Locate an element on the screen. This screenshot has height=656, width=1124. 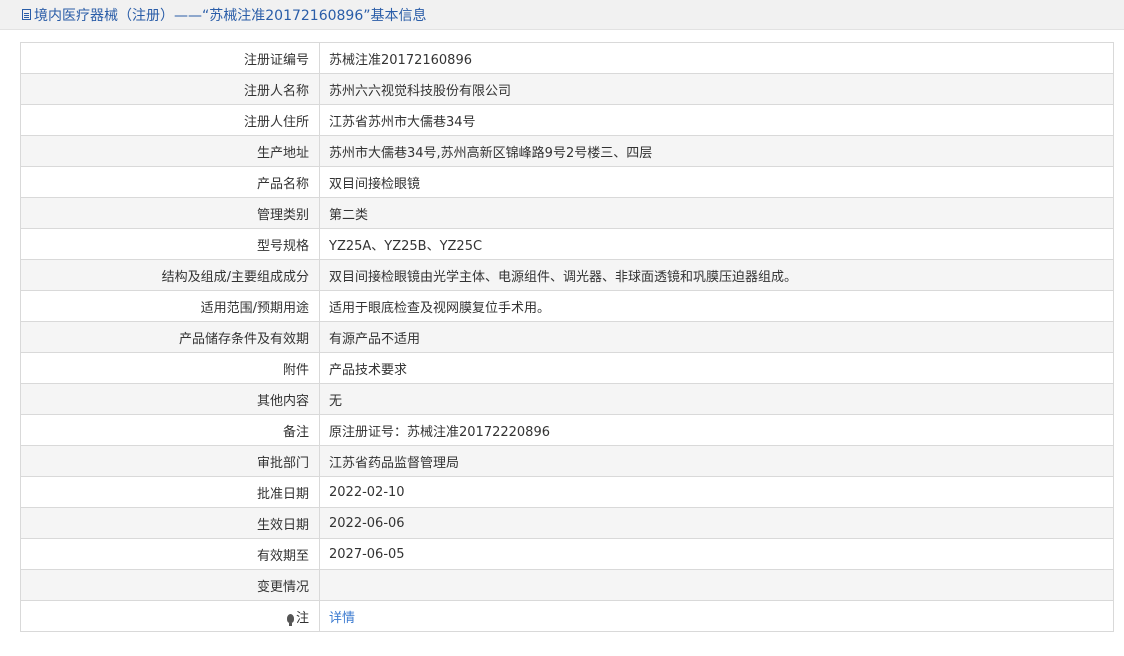
table-row: 其他内容 无 is located at coordinates (567, 399).